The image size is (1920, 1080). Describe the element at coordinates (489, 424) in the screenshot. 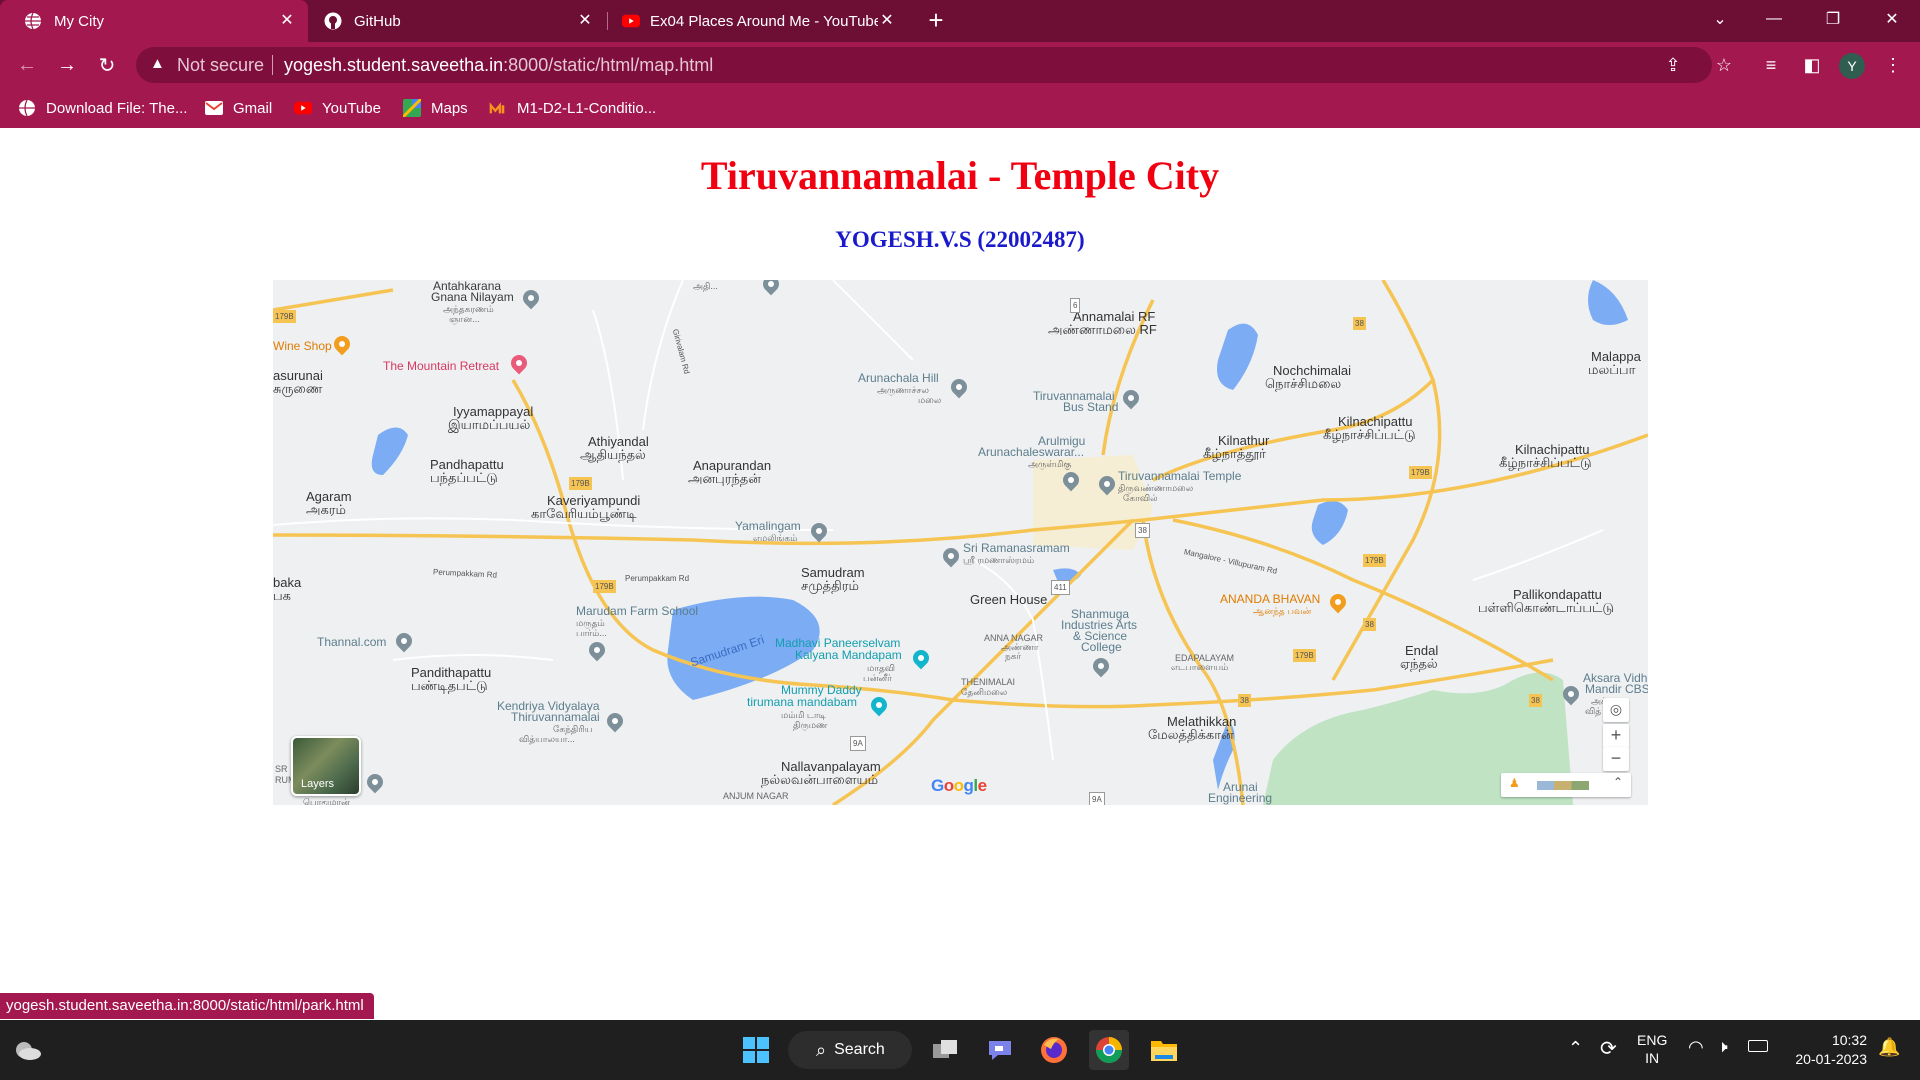

I see `map-label: இயாமப்பயல்` at that location.